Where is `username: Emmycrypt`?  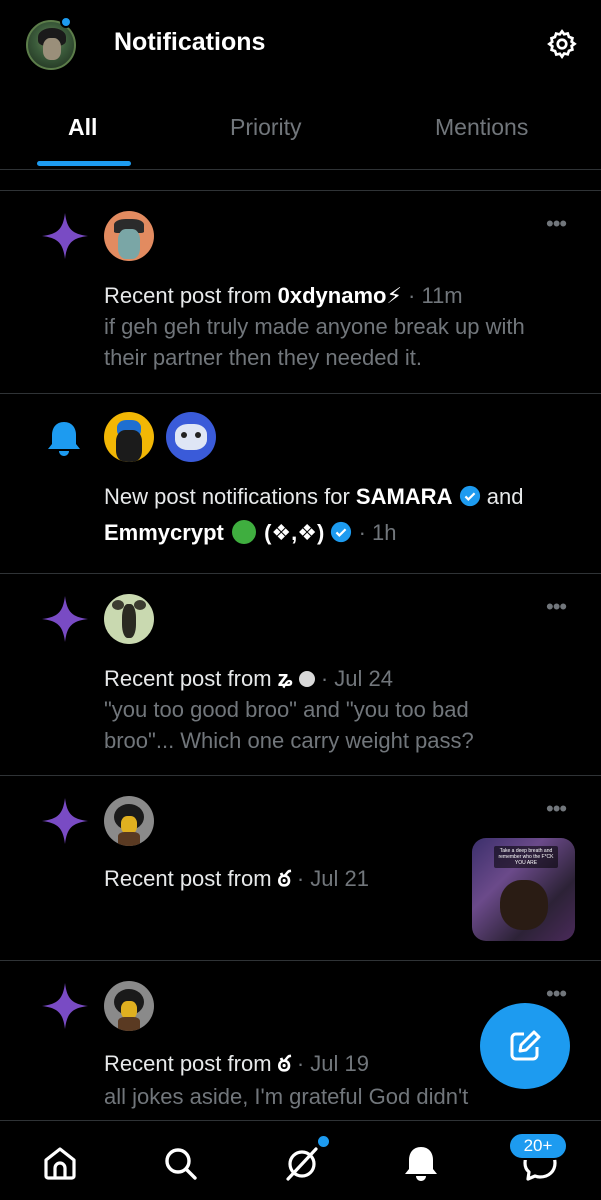 username: Emmycrypt is located at coordinates (164, 532).